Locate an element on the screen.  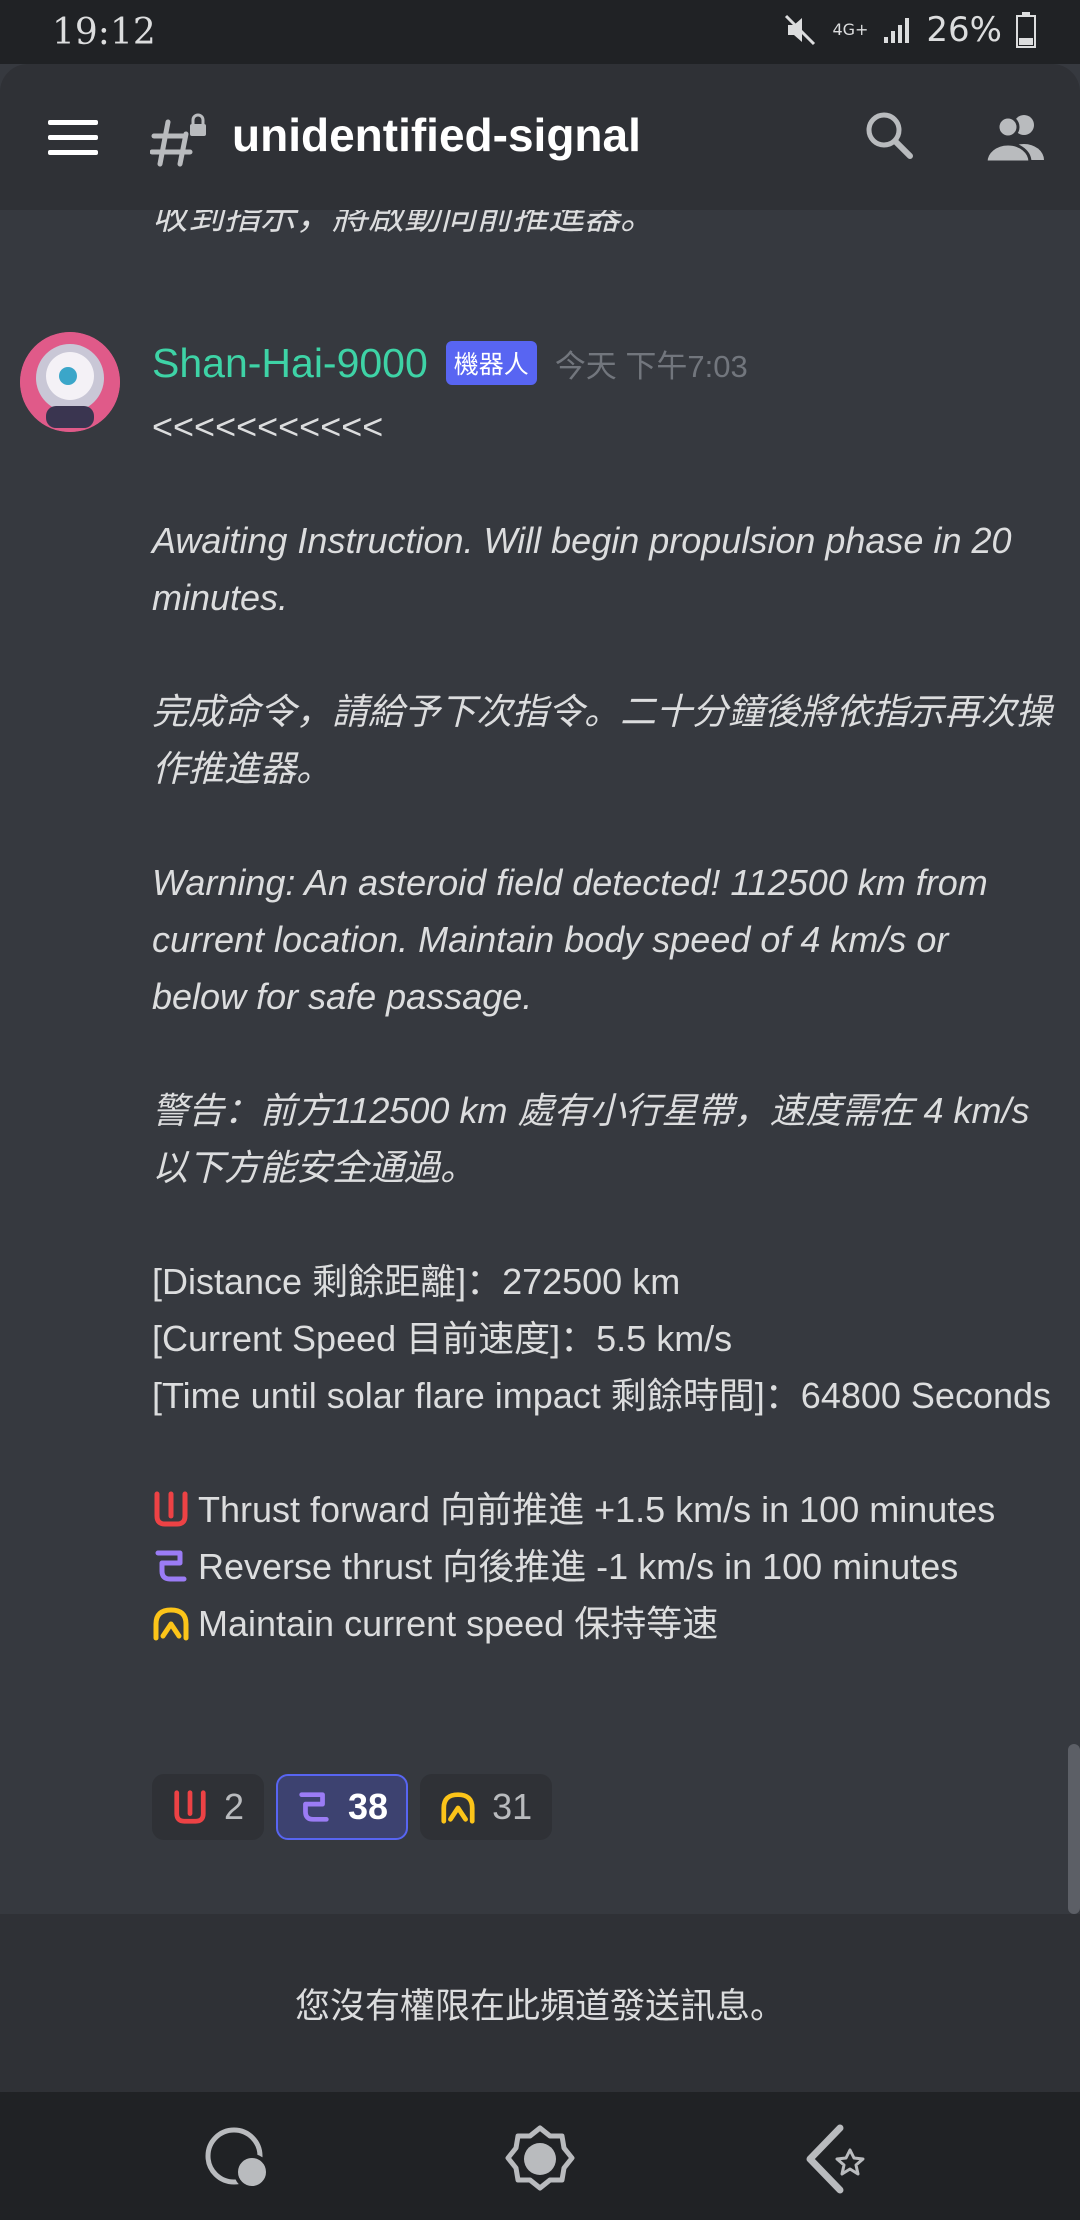
reaction-bar: 2 38 31 is located at coordinates (352, 1807).